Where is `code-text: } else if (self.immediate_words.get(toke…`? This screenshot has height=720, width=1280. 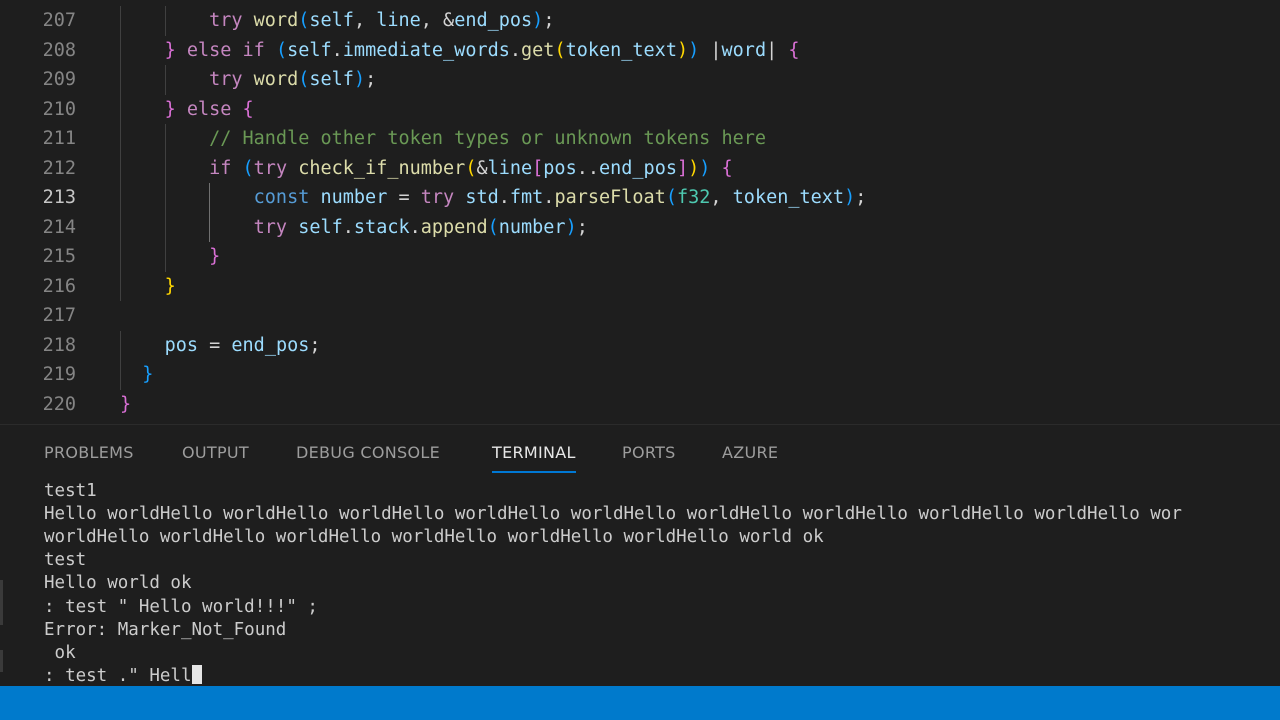 code-text: } else if (self.immediate_words.get(toke… is located at coordinates (460, 51).